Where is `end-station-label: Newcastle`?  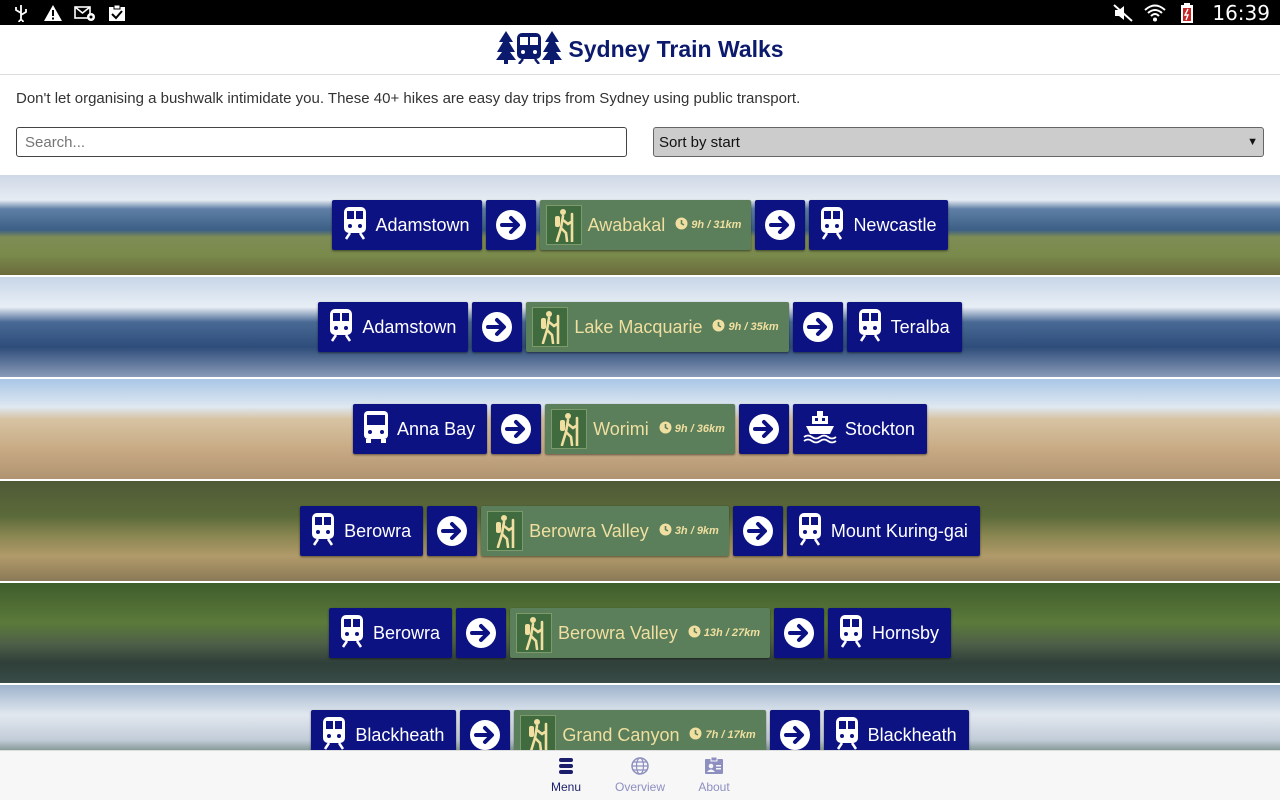
end-station-label: Newcastle is located at coordinates (895, 224).